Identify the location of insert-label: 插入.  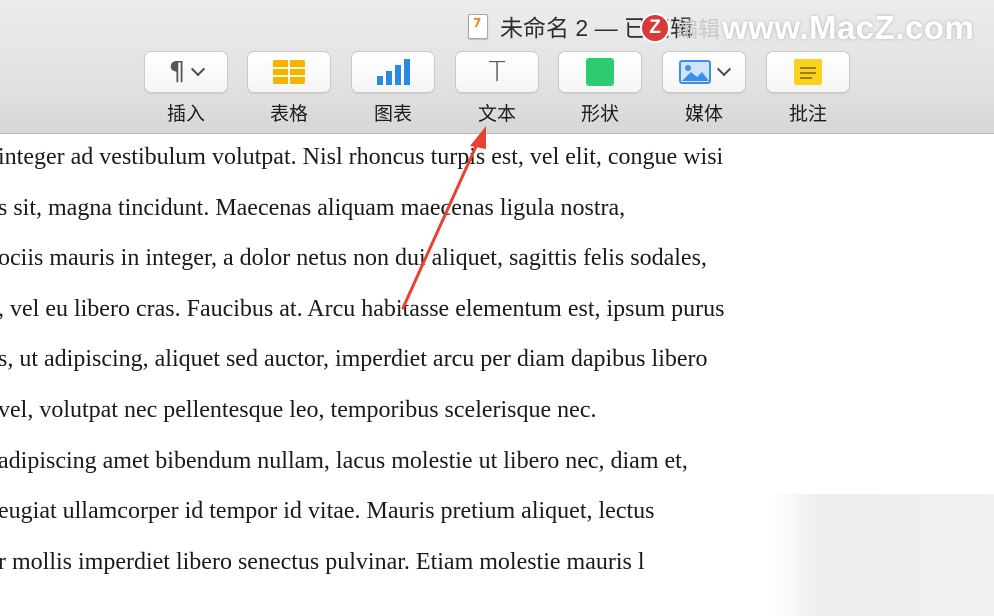
(185, 114).